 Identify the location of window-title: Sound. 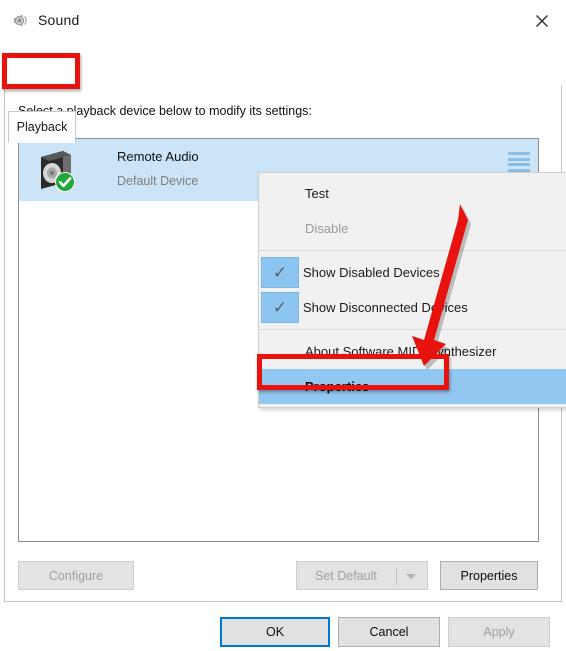
(59, 20).